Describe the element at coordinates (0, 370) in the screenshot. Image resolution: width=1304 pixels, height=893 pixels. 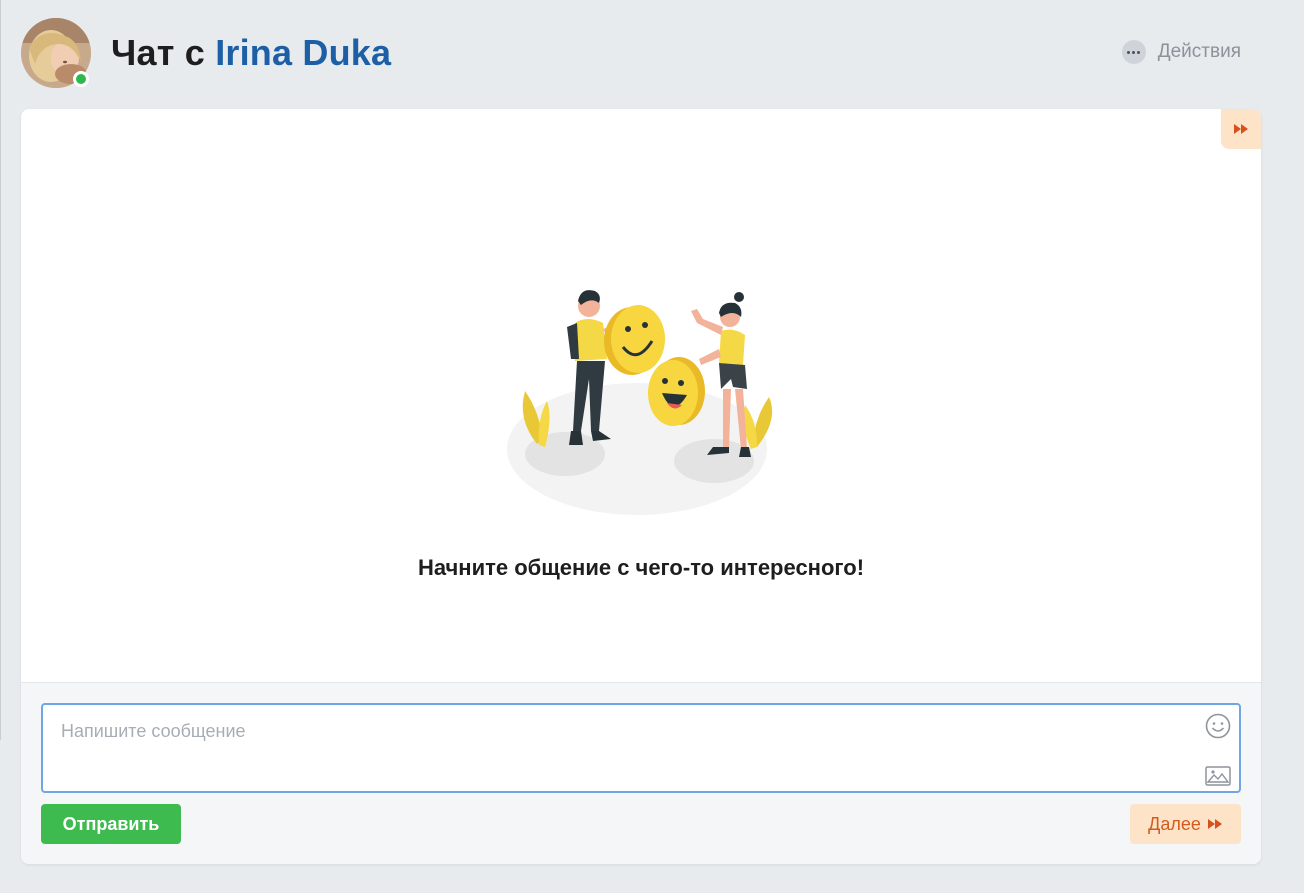
I see `page-left-edge` at that location.